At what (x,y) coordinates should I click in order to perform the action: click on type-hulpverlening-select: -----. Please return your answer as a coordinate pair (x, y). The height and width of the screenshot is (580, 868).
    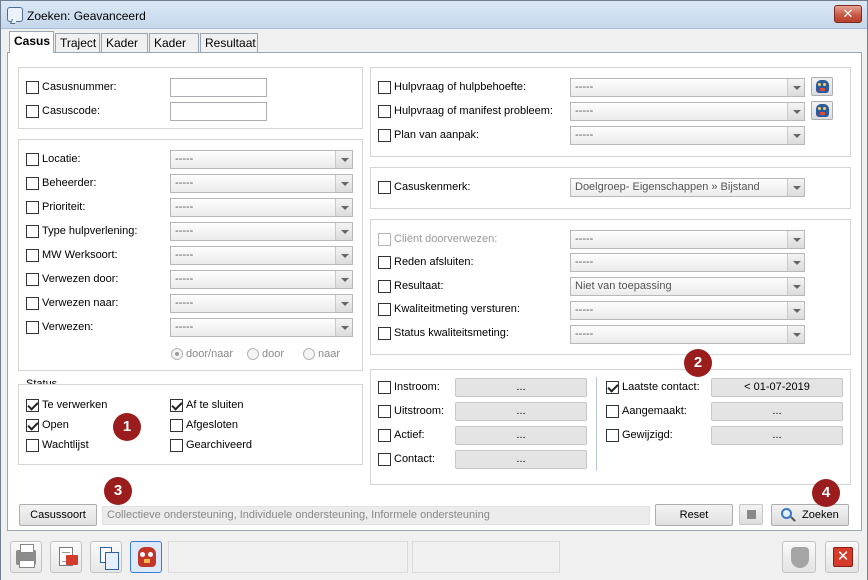
    Looking at the image, I should click on (261, 231).